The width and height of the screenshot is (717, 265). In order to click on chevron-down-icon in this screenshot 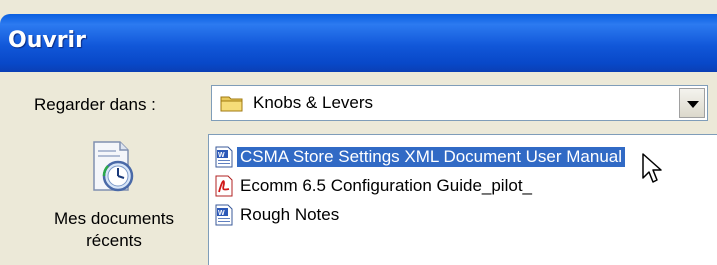, I will do `click(693, 104)`.